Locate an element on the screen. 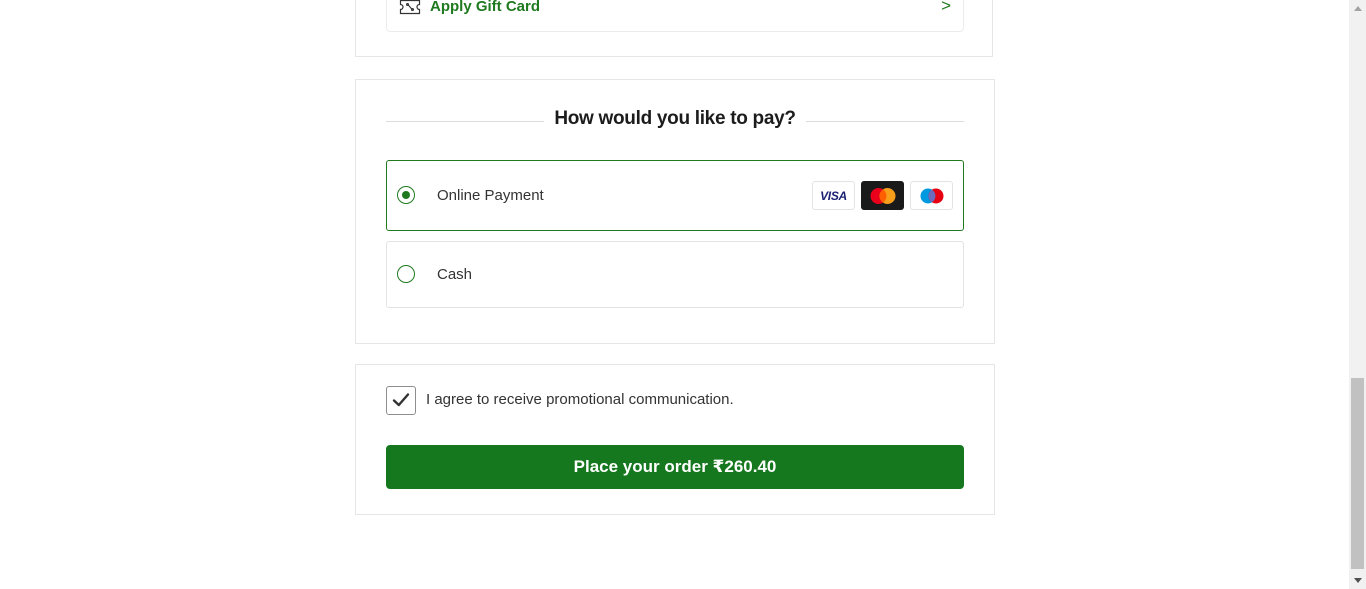 Image resolution: width=1366 pixels, height=589 pixels. payment-heading-wrap: How would you like to pay? is located at coordinates (675, 120).